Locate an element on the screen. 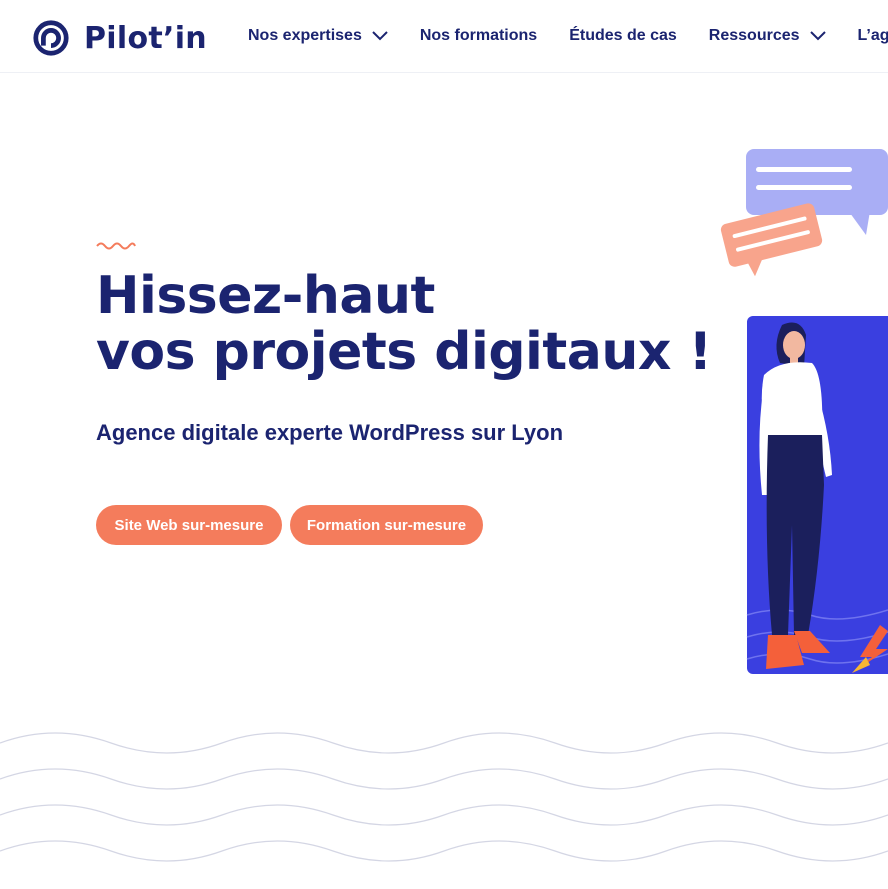 Image resolution: width=888 pixels, height=889 pixels. hero-title: Hissez-haut vos projets digitaux ! is located at coordinates (404, 324).